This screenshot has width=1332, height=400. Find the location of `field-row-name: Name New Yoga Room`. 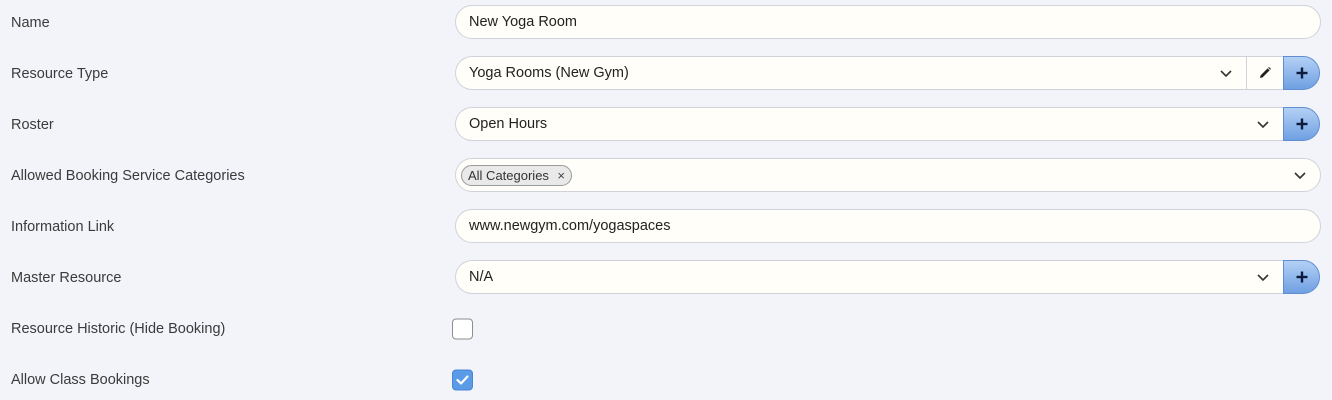

field-row-name: Name New Yoga Room is located at coordinates (666, 23).